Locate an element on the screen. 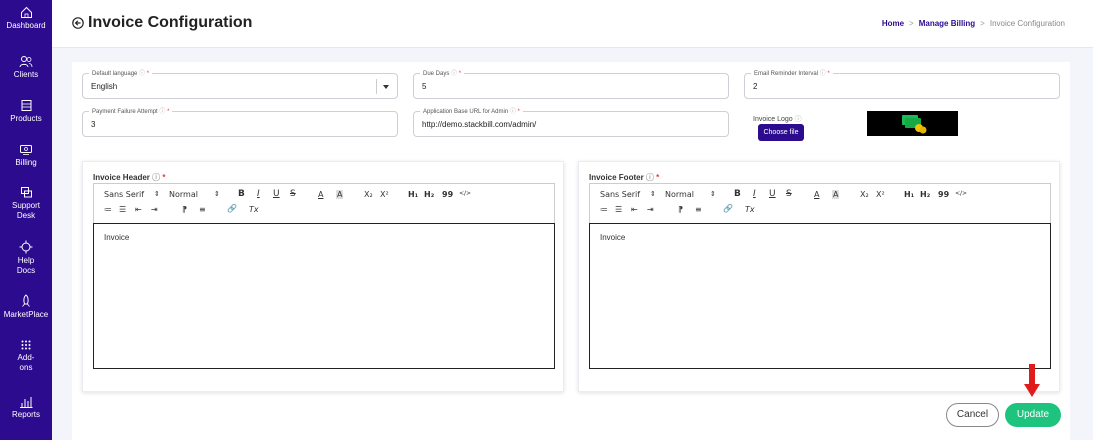 The height and width of the screenshot is (440, 1093). help-icon is located at coordinates (26, 247).